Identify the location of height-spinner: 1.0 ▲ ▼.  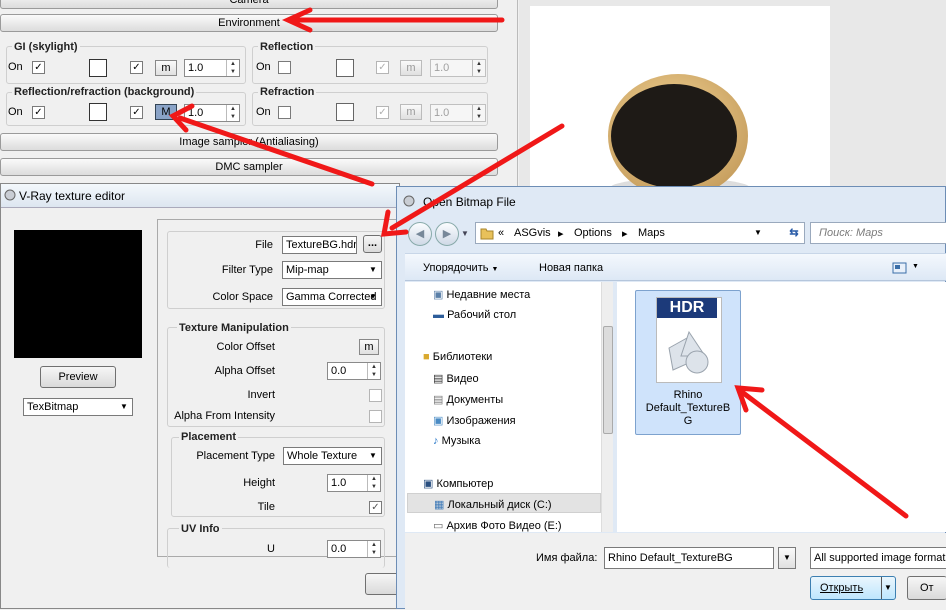
(354, 483).